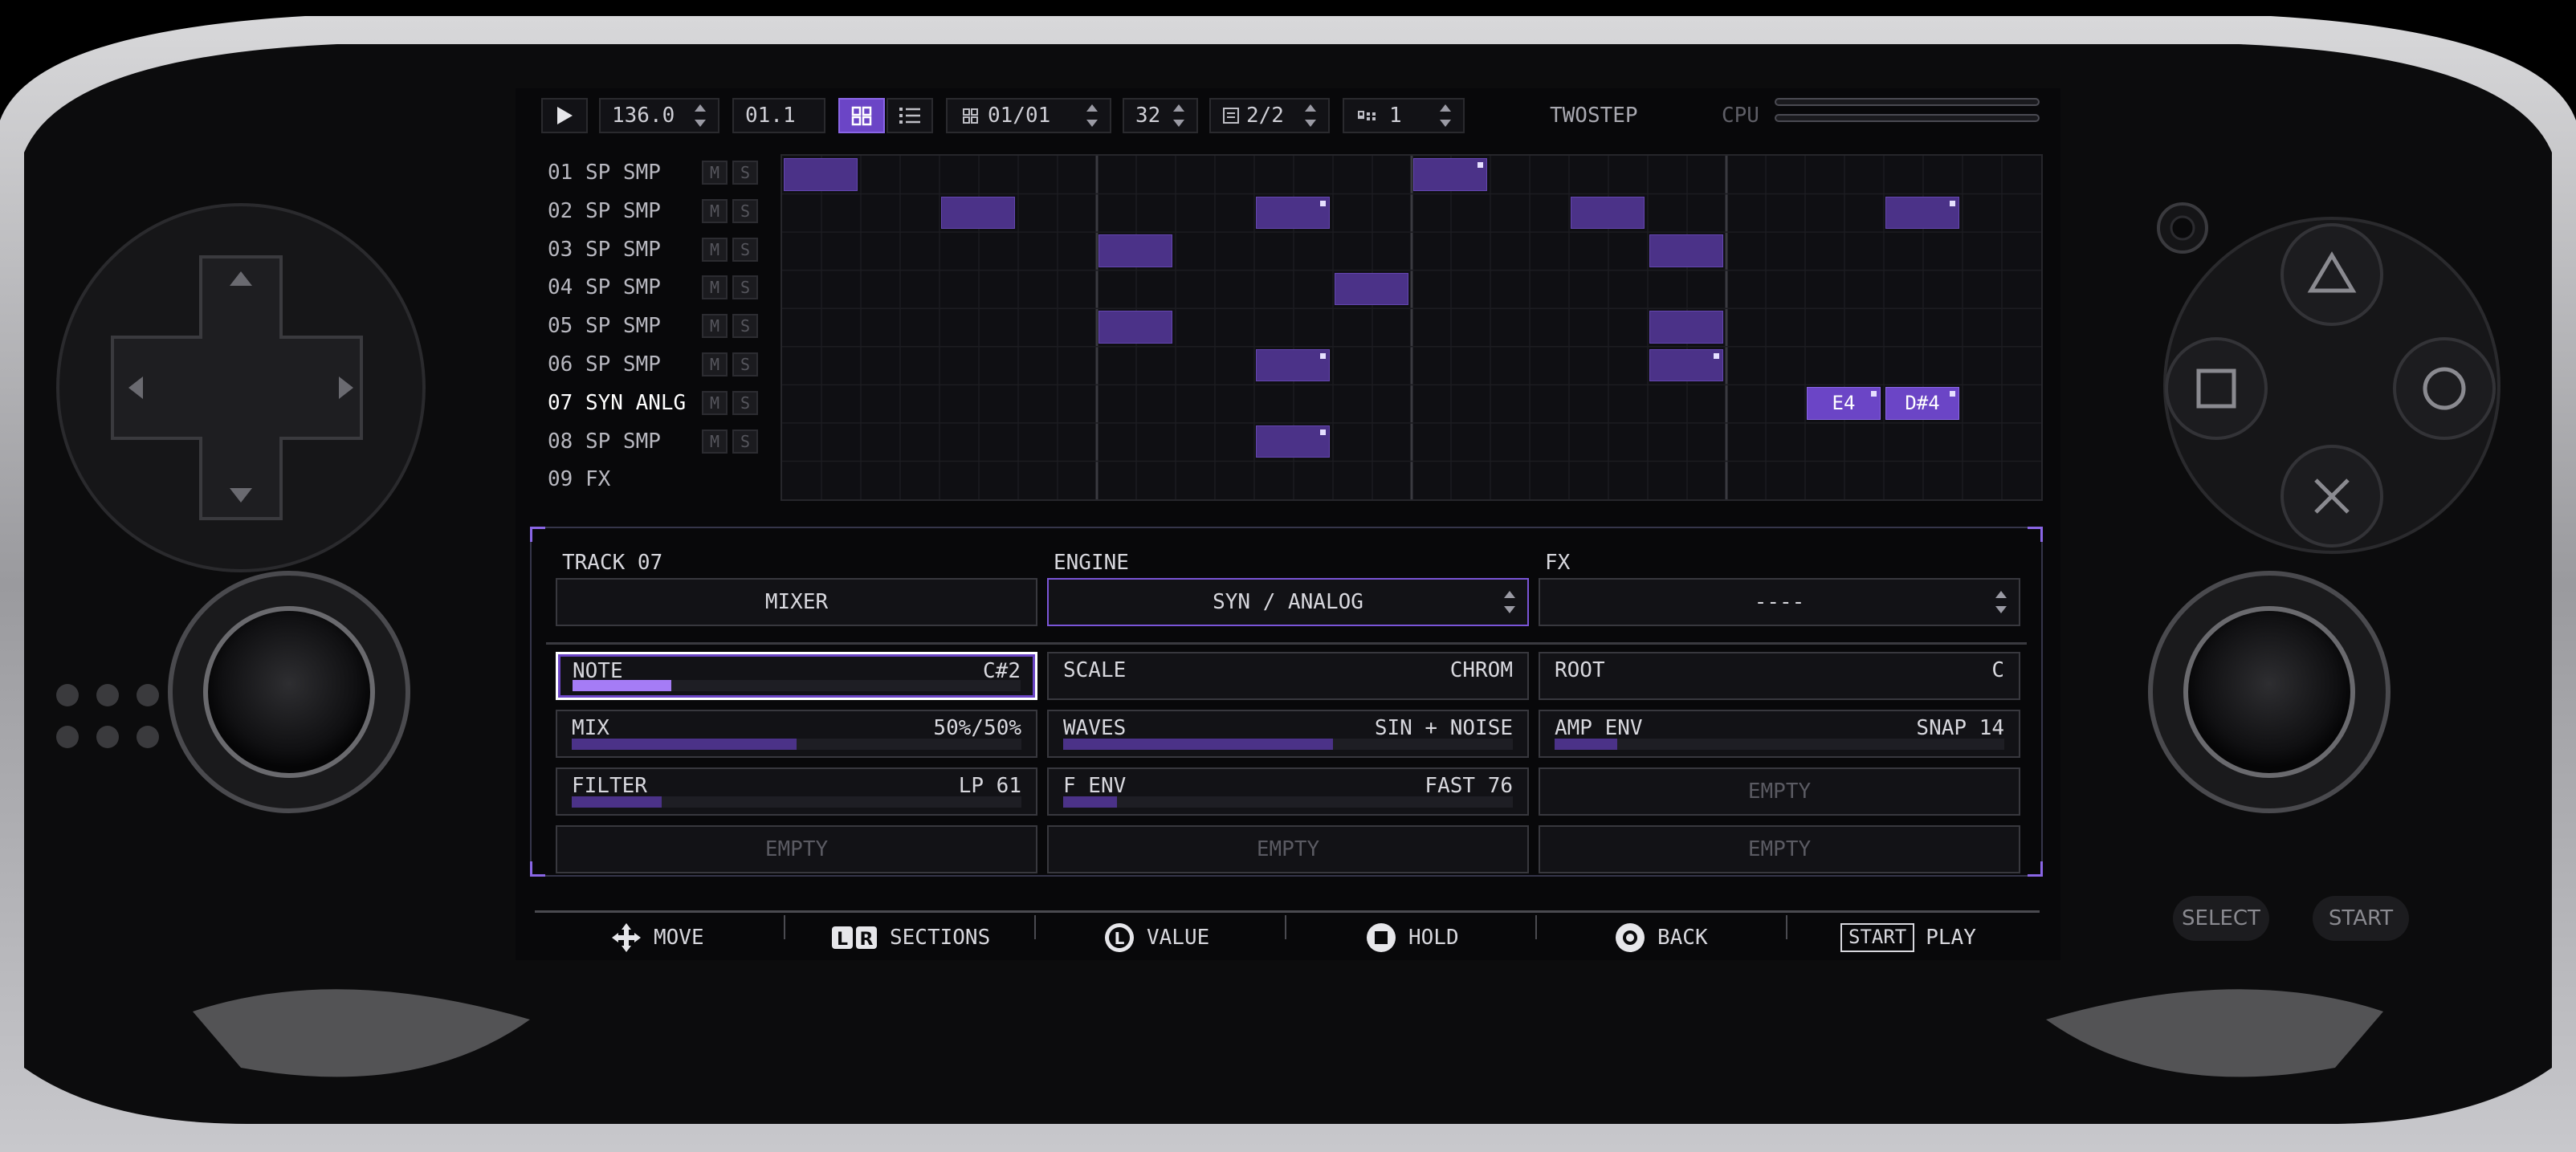  What do you see at coordinates (1028, 116) in the screenshot?
I see `pattern-field: 01/01` at bounding box center [1028, 116].